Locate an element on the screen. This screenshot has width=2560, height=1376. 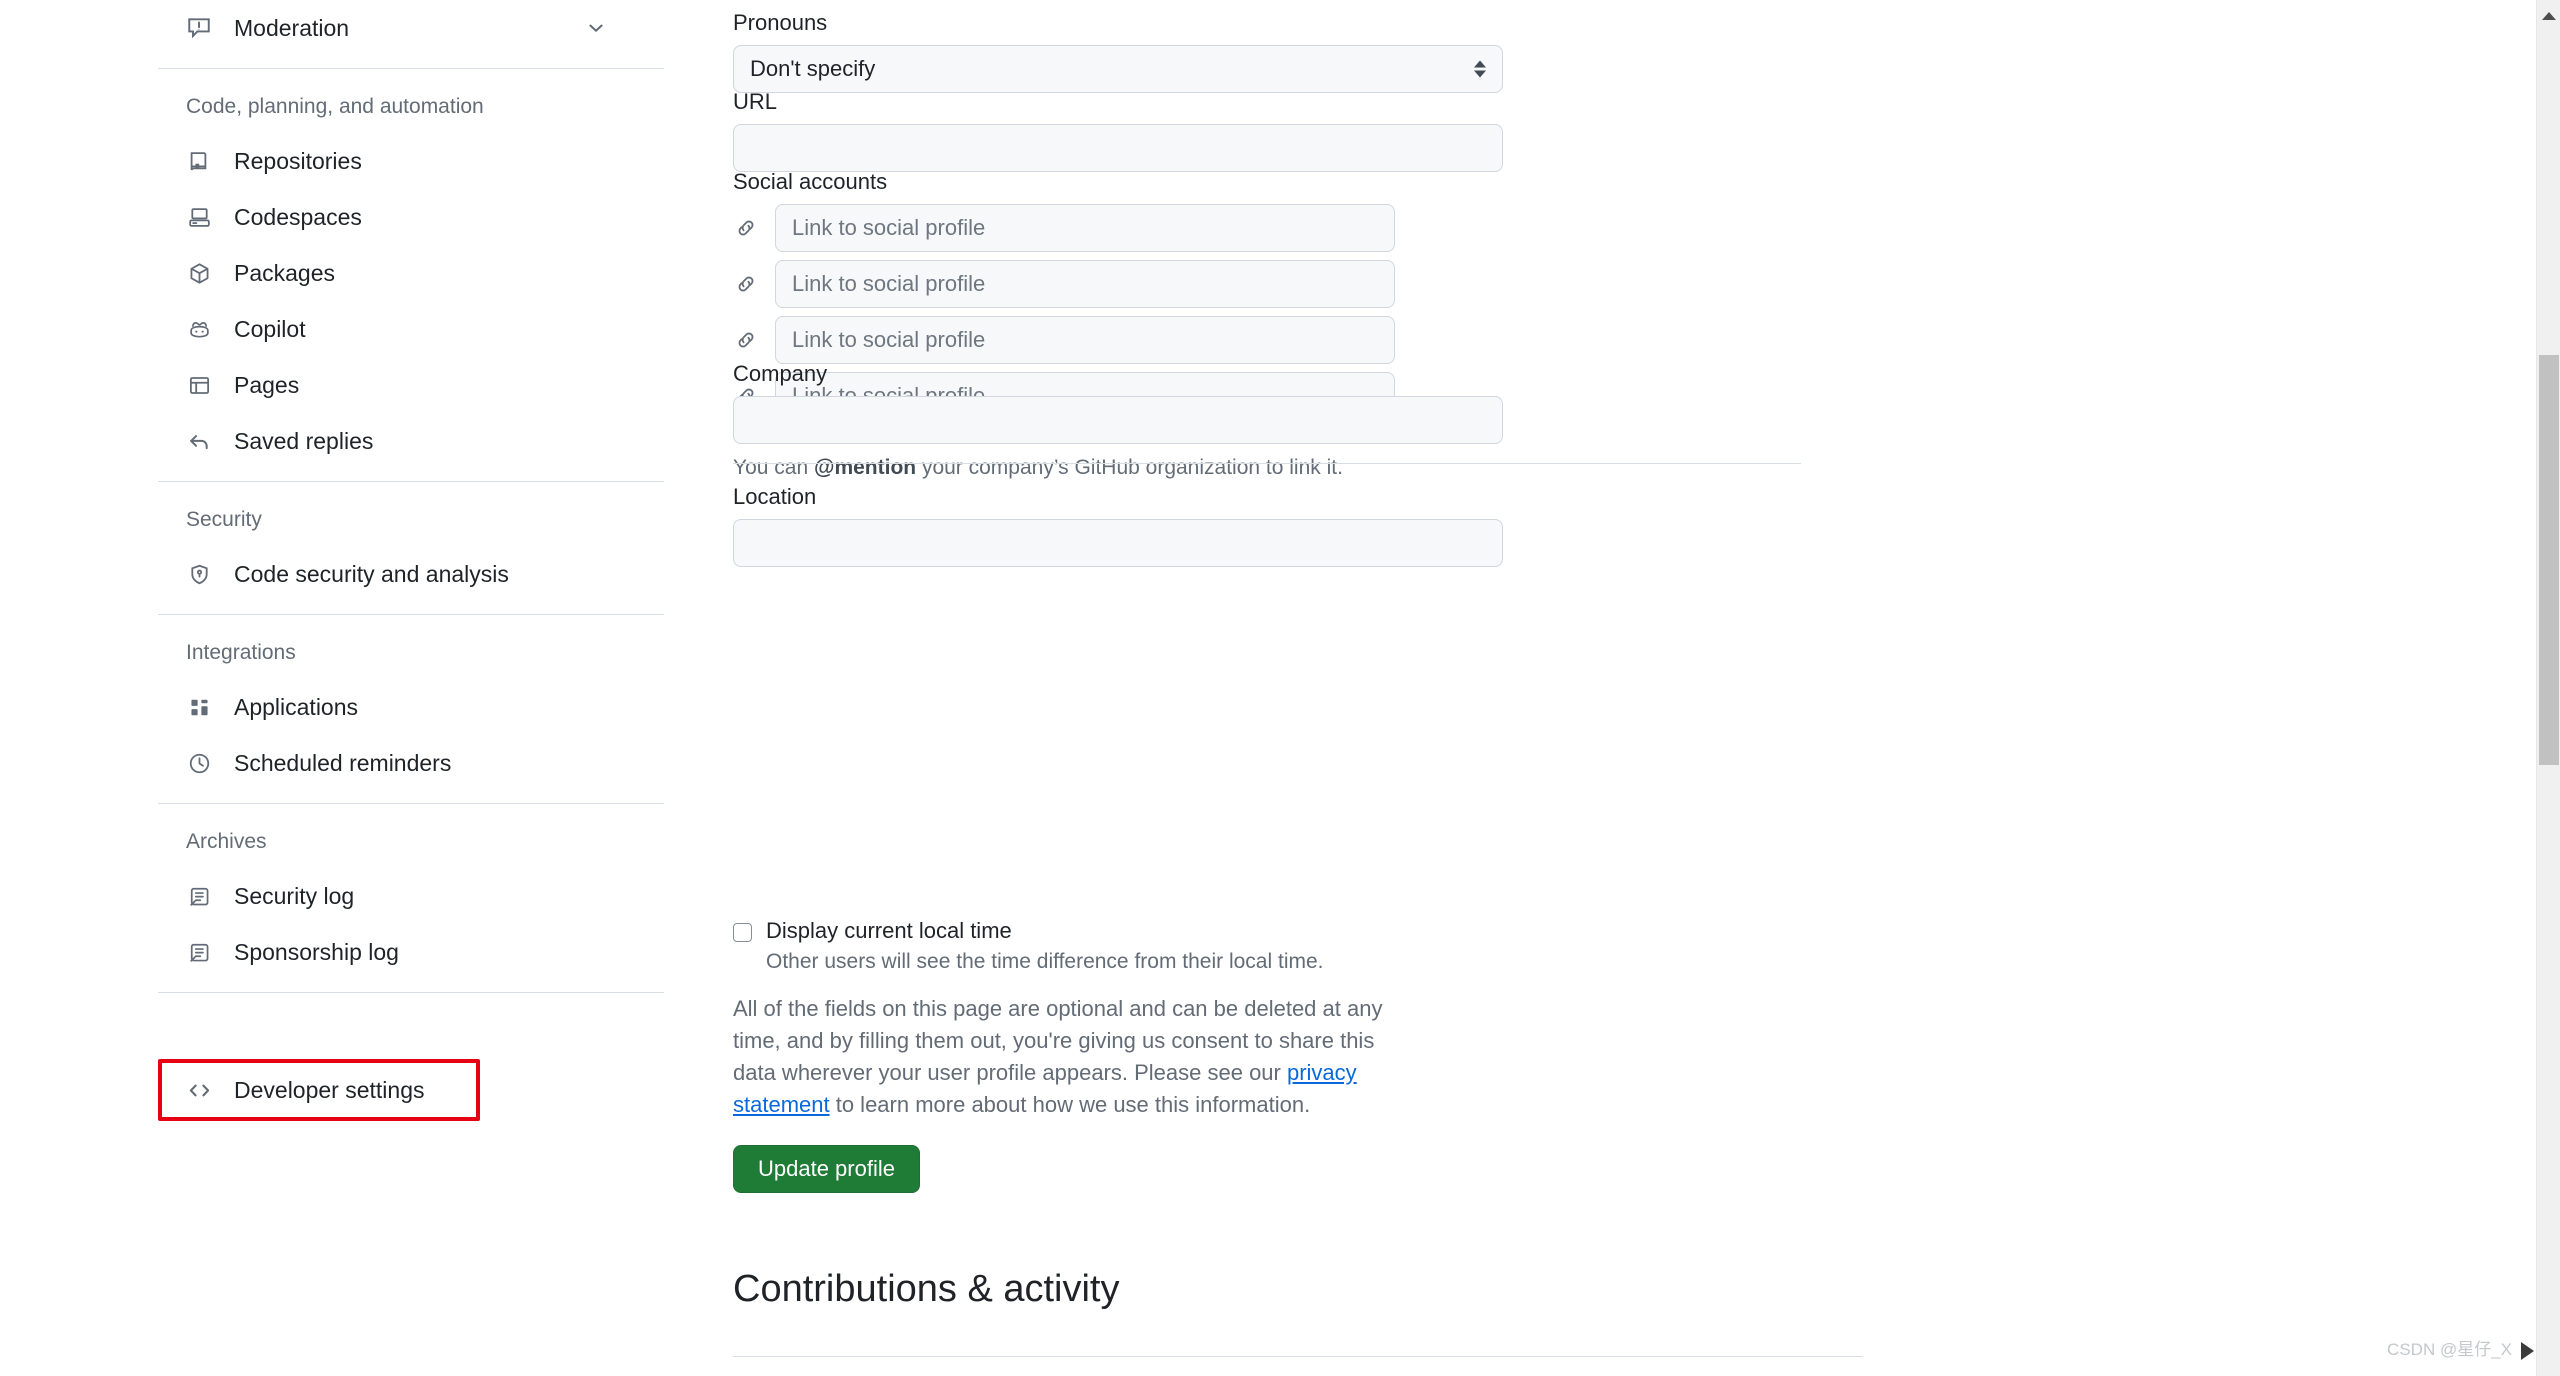
sidebar-item-codespaces: Codespaces is located at coordinates (411, 217).